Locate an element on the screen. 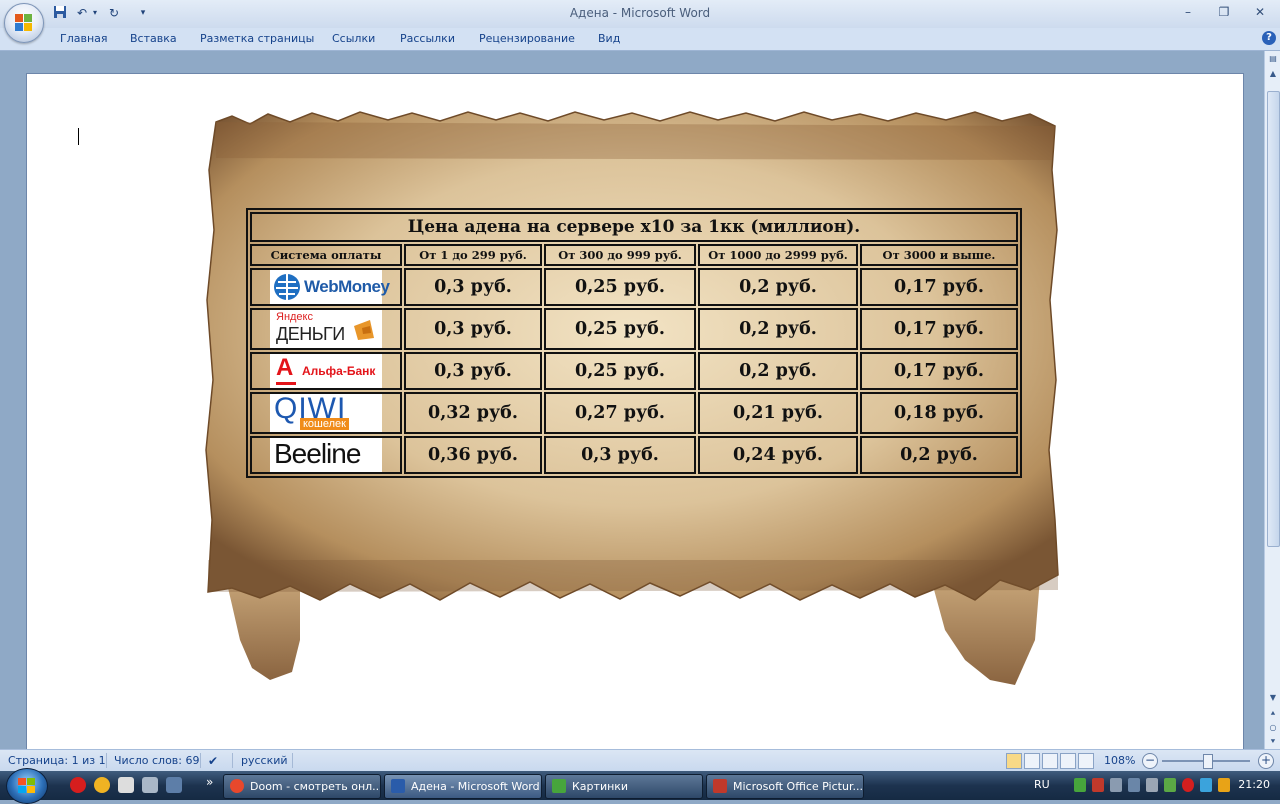  divider is located at coordinates (200, 760).